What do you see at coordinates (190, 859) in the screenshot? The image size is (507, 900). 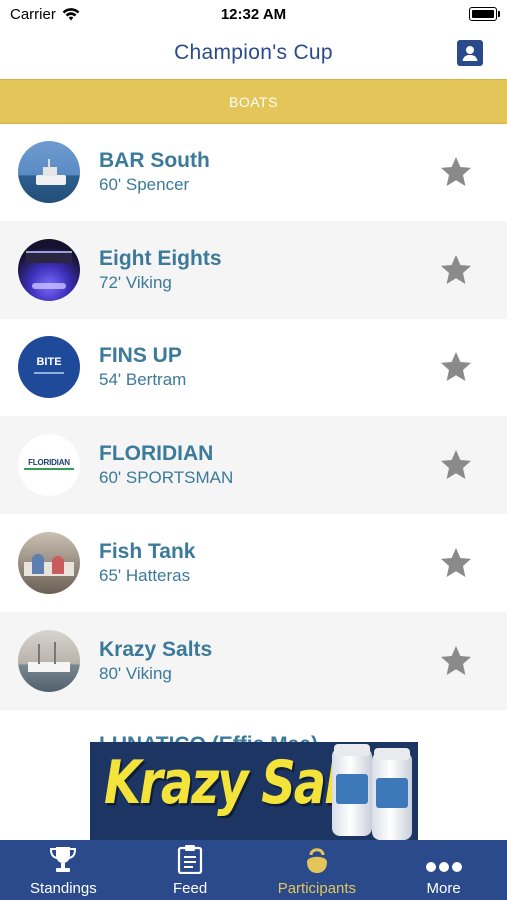 I see `clipboard-icon` at bounding box center [190, 859].